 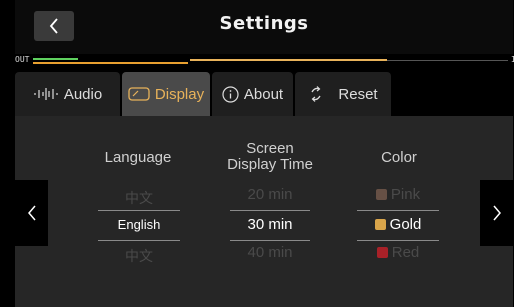 I want to click on language-option-next: 中文, so click(x=139, y=256).